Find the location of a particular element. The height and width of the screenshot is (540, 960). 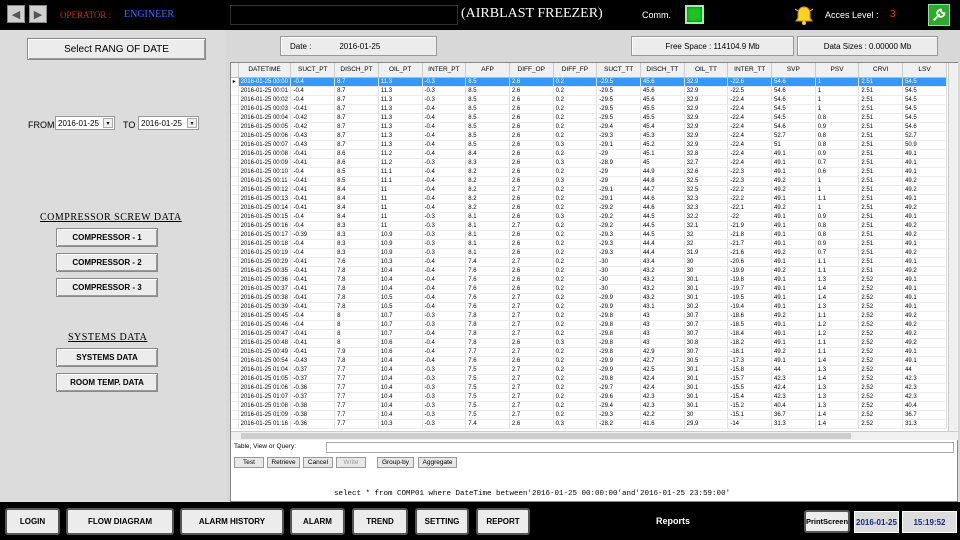

column-header: OIL_TT is located at coordinates (706, 70).